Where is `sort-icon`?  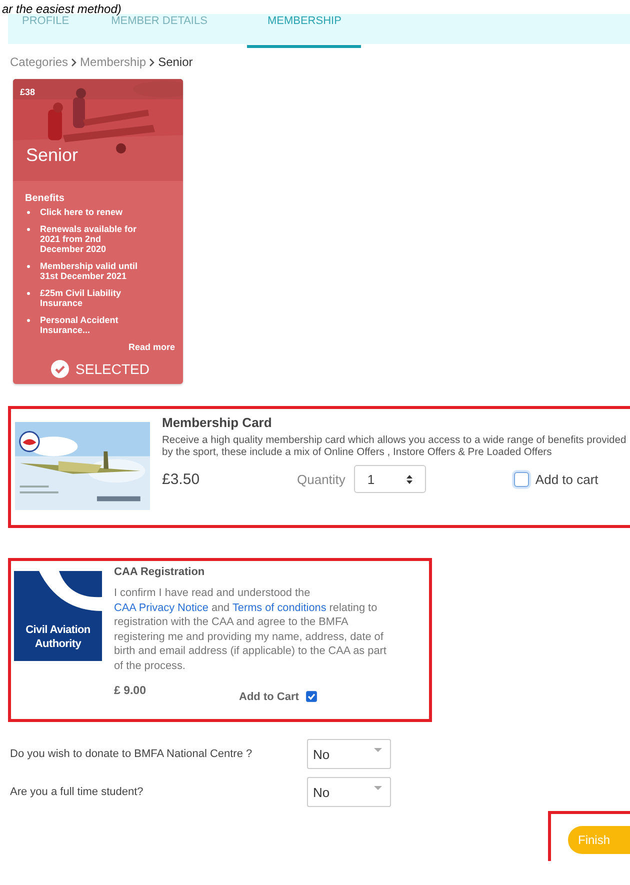 sort-icon is located at coordinates (410, 479).